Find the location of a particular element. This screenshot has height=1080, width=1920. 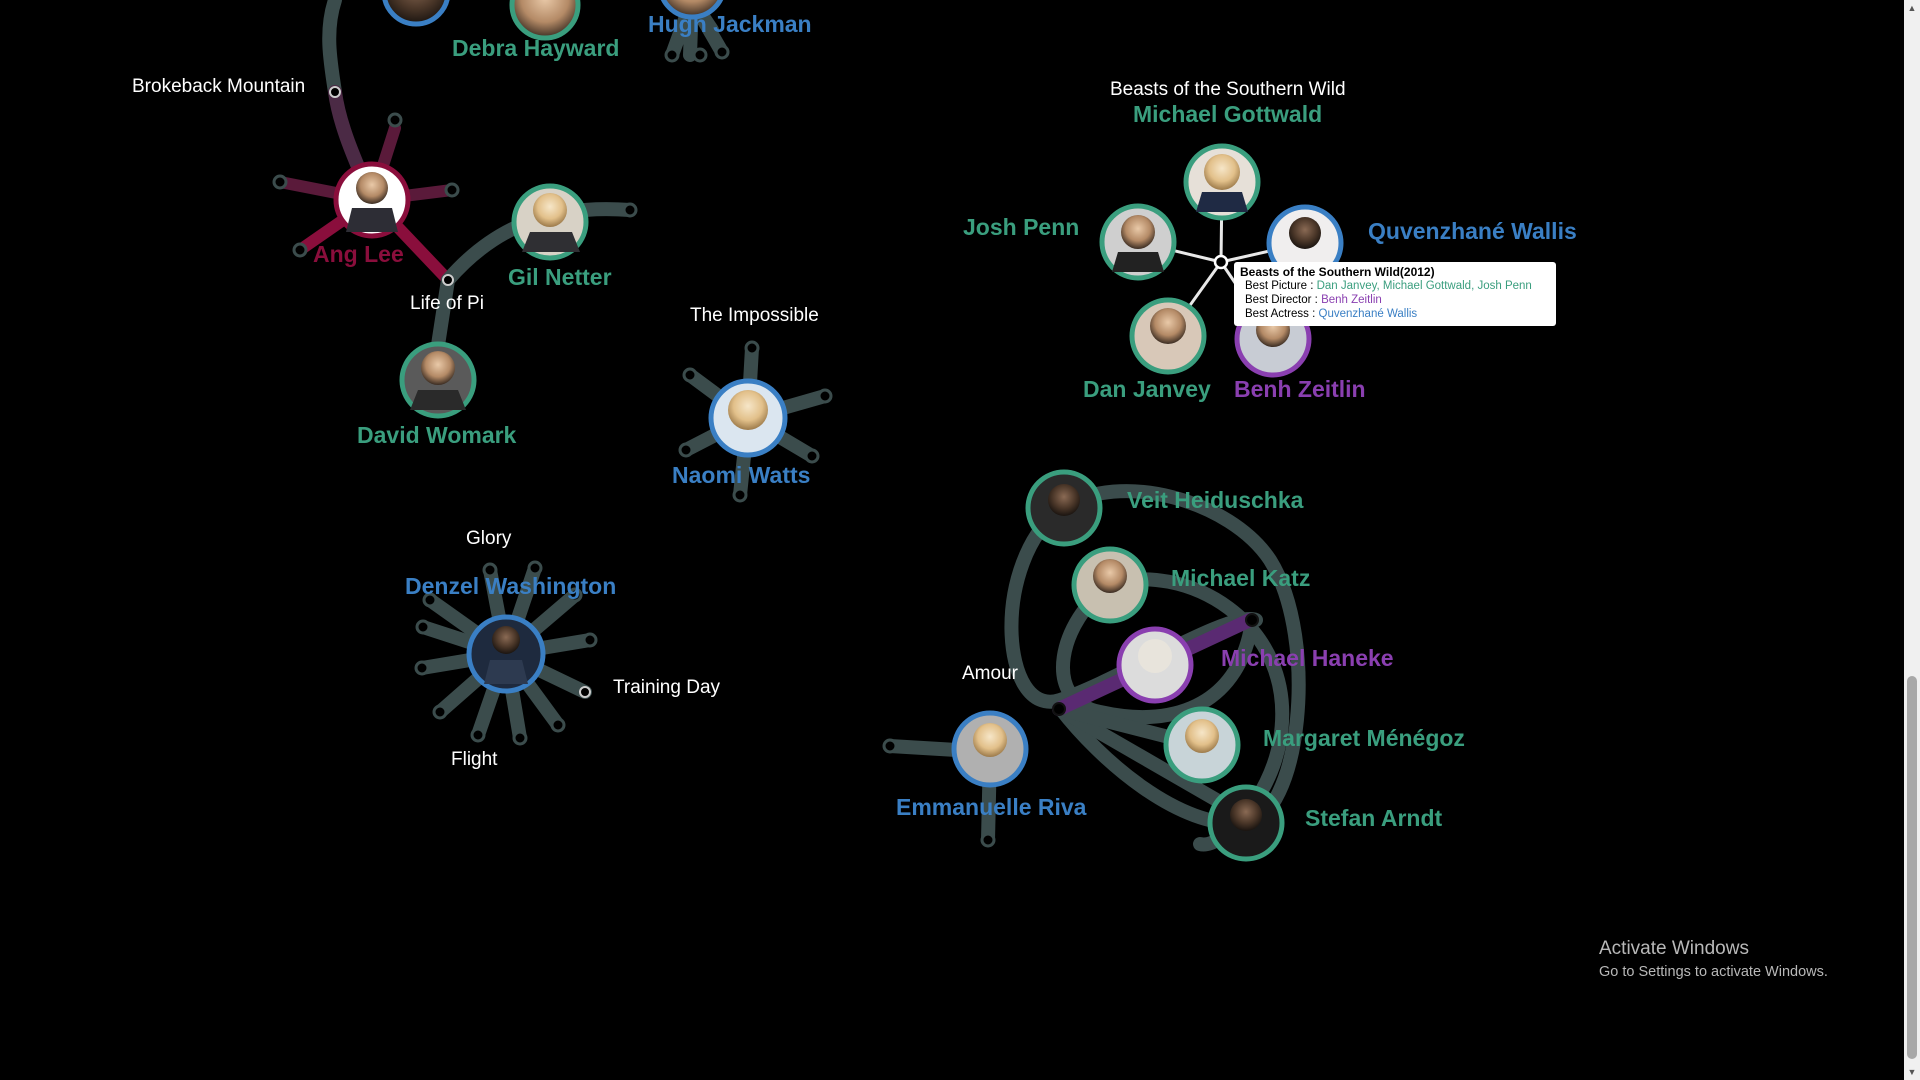

tooltip-row-label: Best Director is located at coordinates (1278, 300).